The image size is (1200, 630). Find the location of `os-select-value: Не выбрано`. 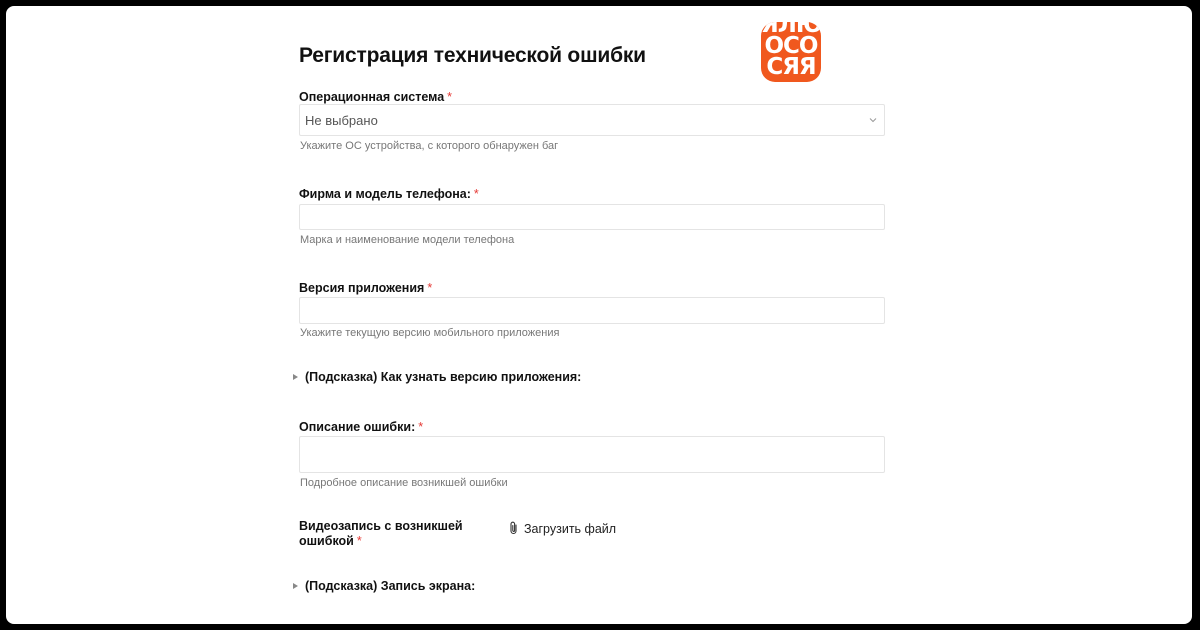

os-select-value: Не выбрано is located at coordinates (341, 120).